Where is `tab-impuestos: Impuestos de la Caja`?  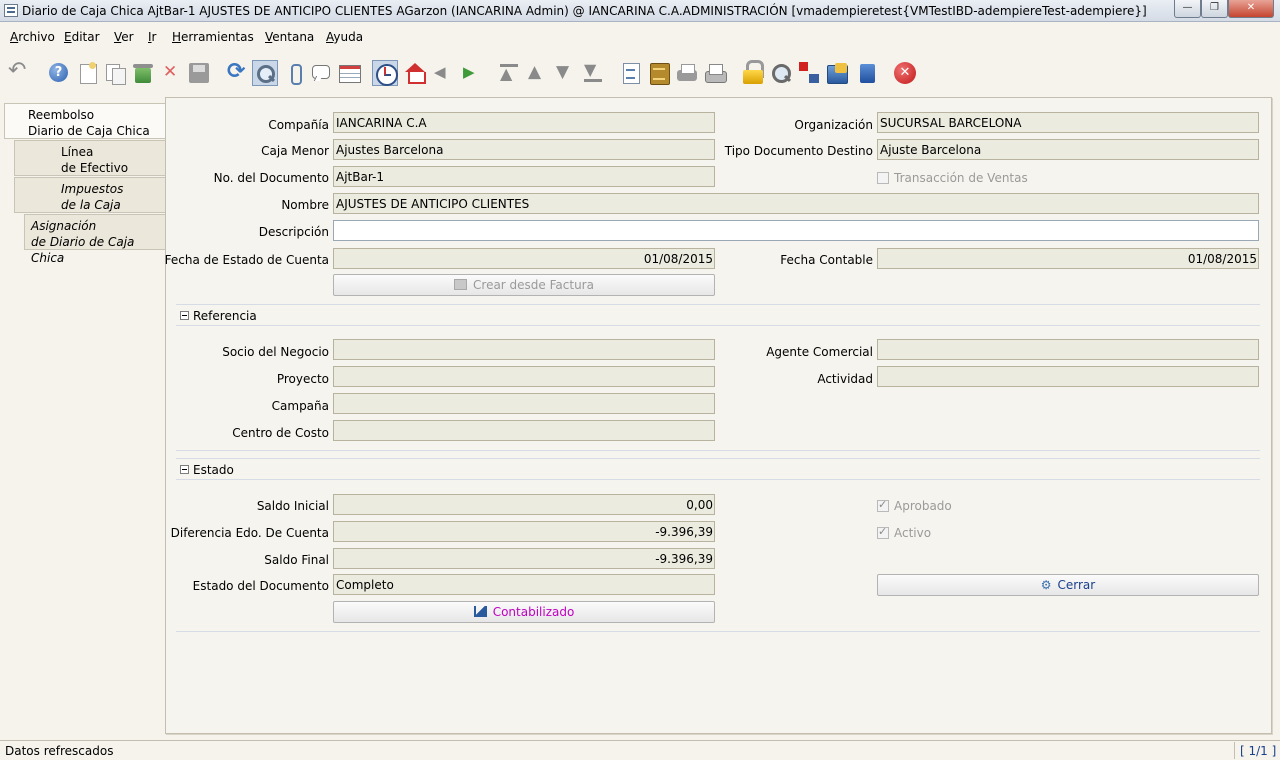
tab-impuestos: Impuestos de la Caja is located at coordinates (90, 195).